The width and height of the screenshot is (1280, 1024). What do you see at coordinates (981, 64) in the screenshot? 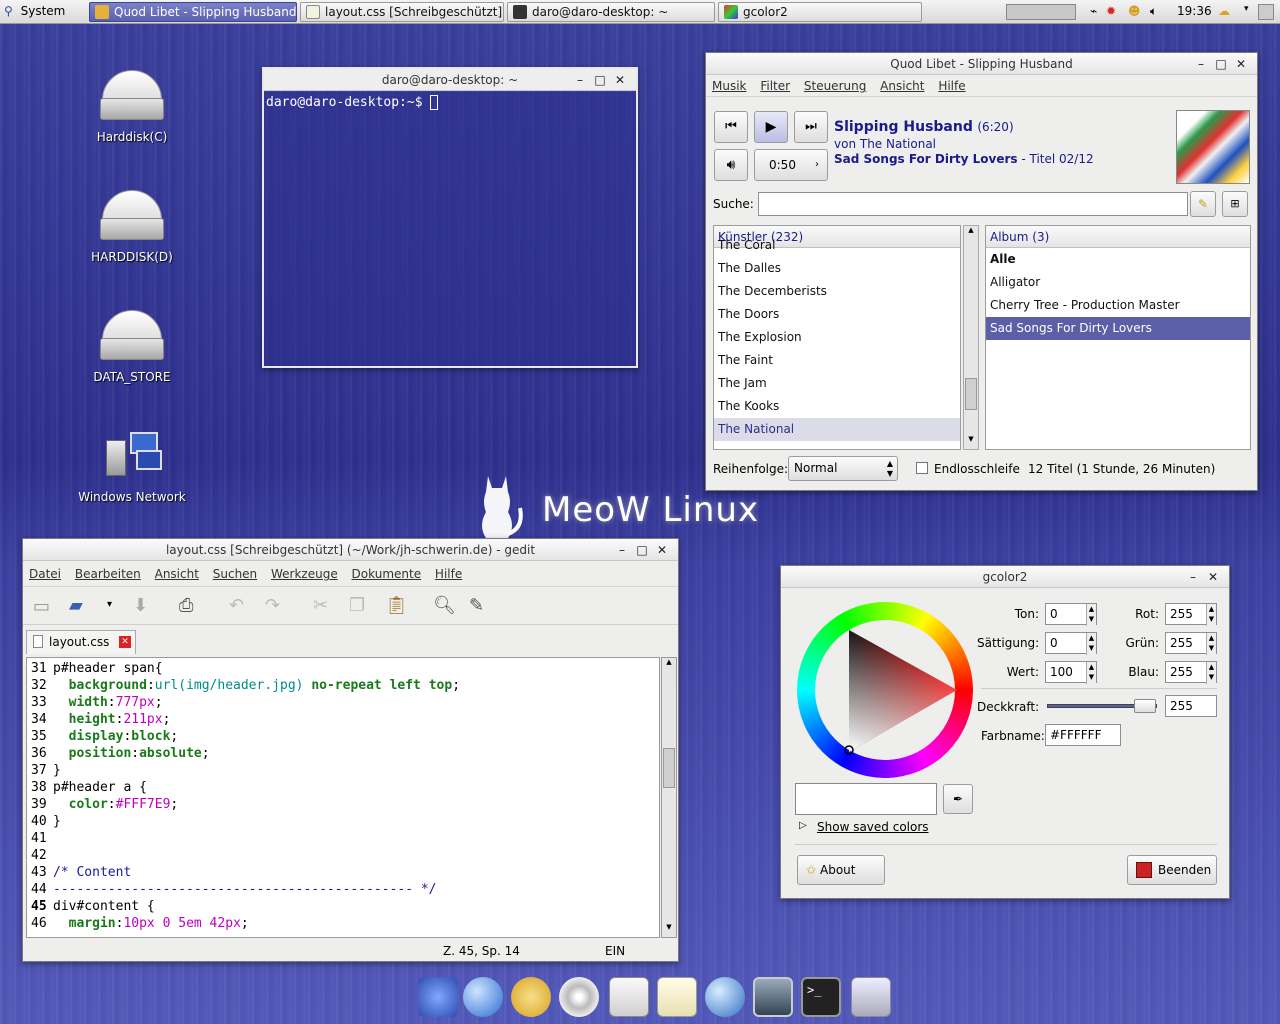
I see `quodlibet-titlebar: Quod Libet - Slipping Husband – □ ✕` at bounding box center [981, 64].